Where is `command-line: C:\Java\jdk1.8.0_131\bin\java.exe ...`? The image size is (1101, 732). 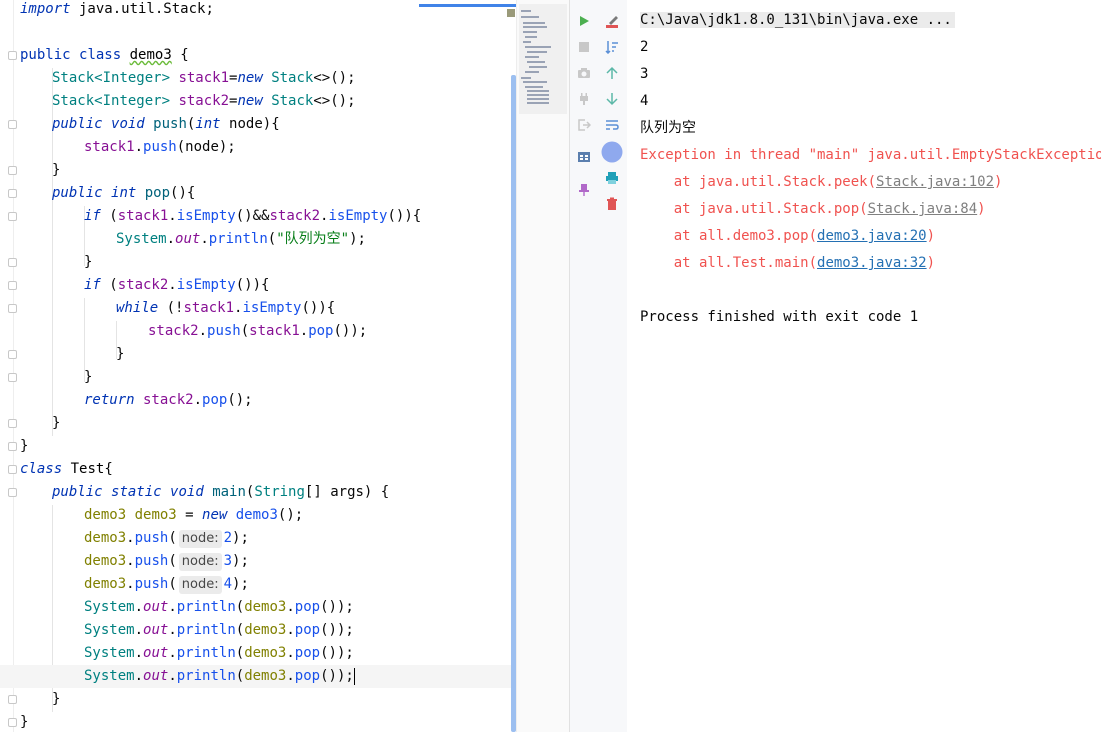 command-line: C:\Java\jdk1.8.0_131\bin\java.exe ... is located at coordinates (797, 20).